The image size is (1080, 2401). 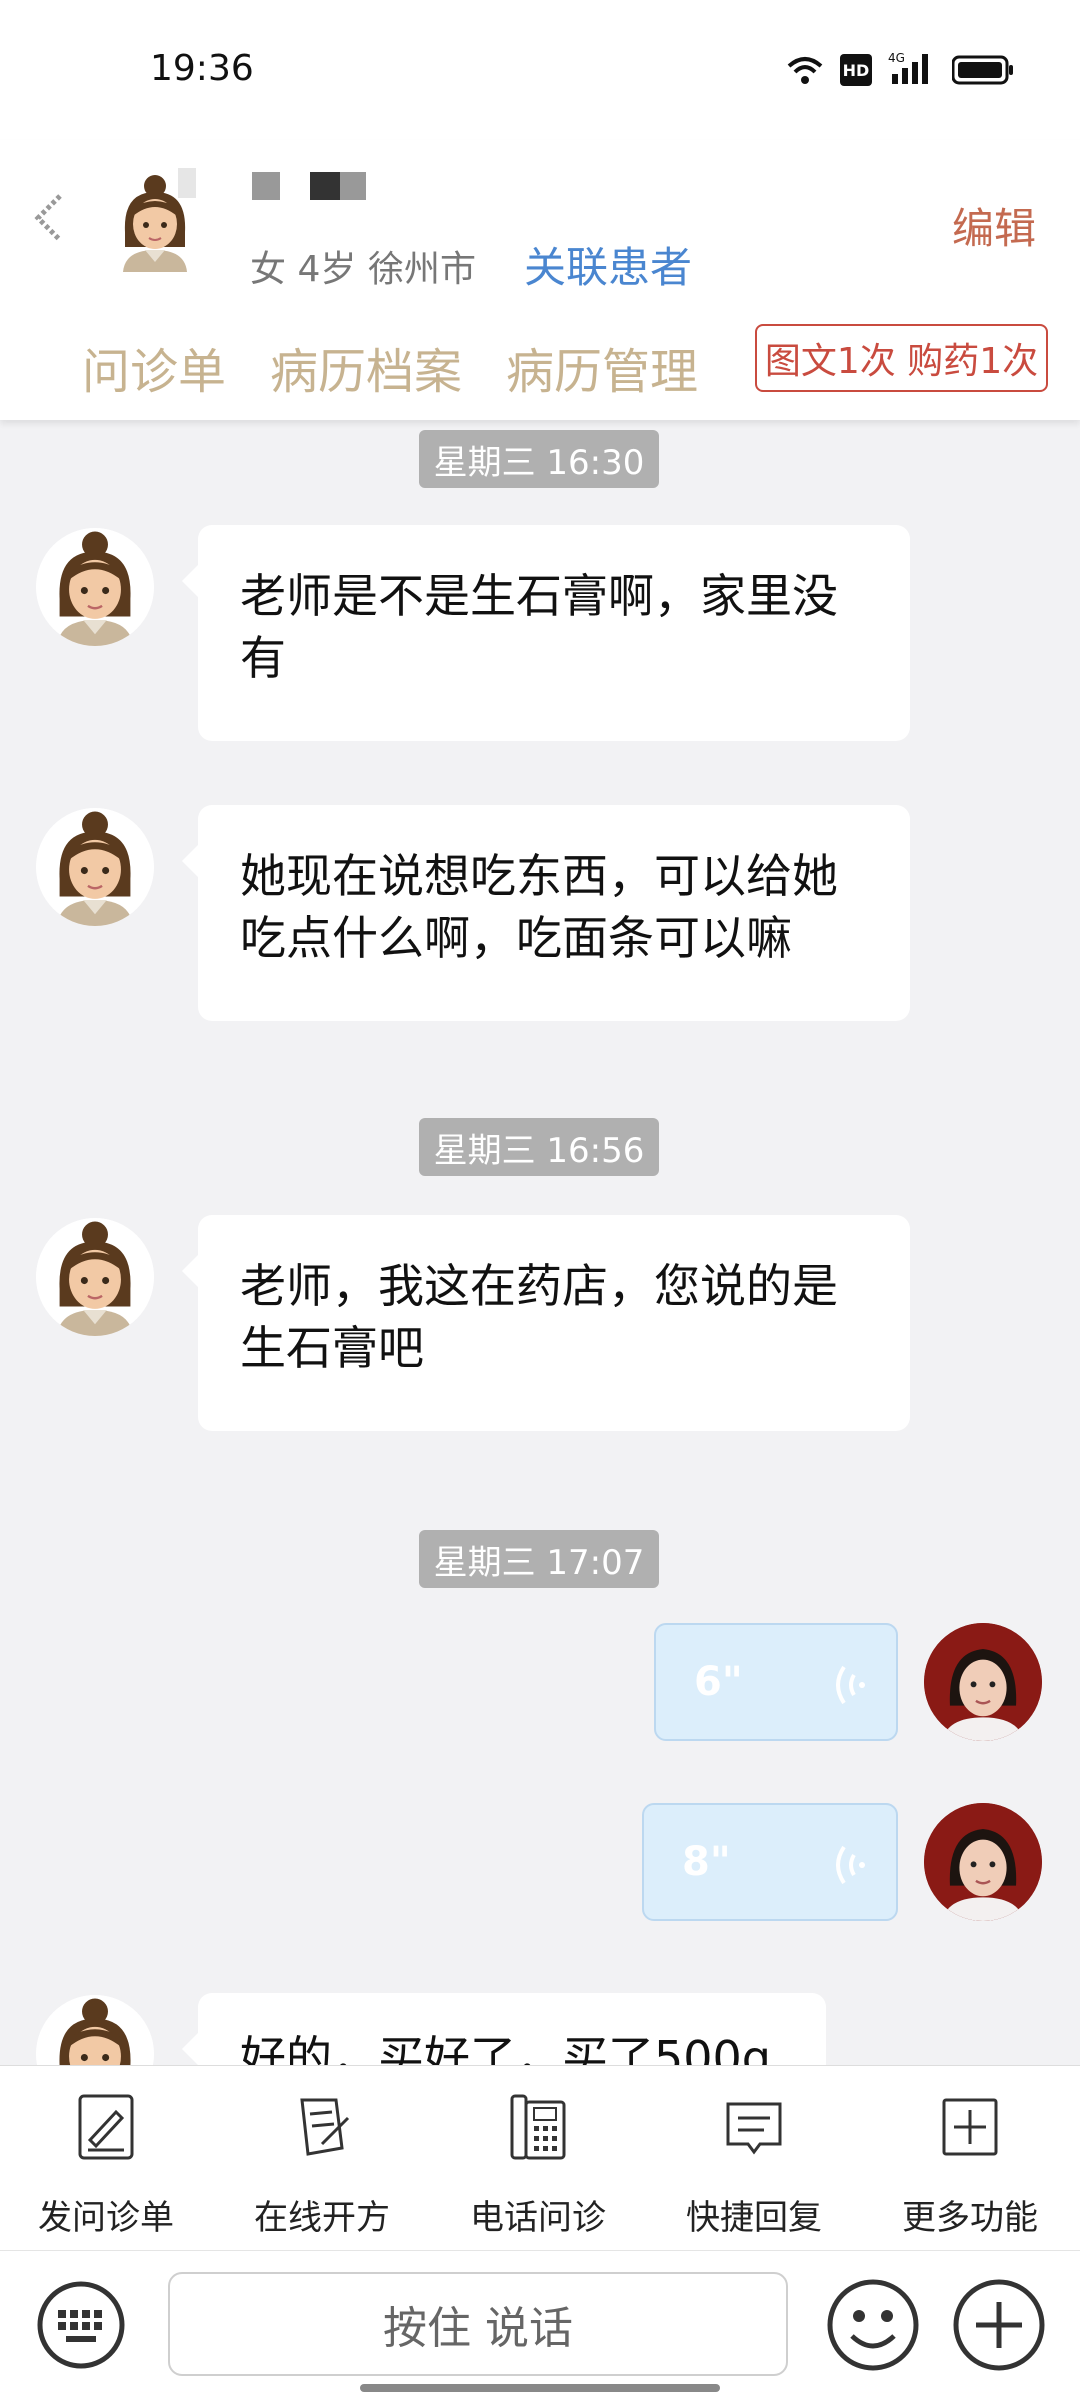 I want to click on tool-label: 发问诊单, so click(x=106, y=2218).